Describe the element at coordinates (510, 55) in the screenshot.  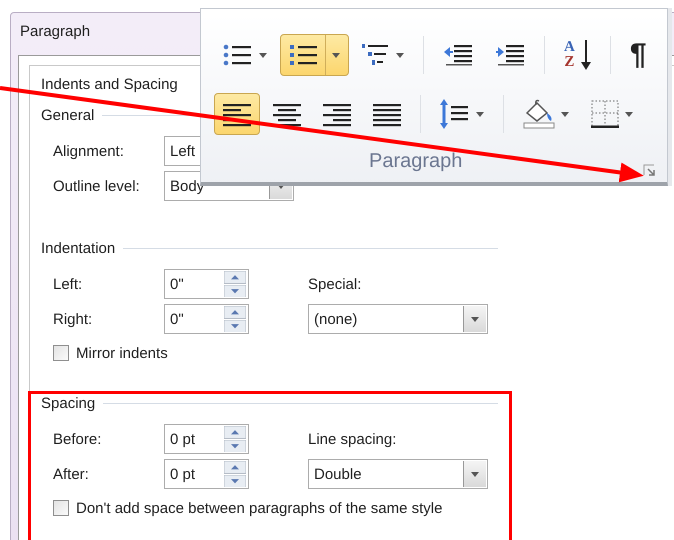
I see `increase-indent-icon` at that location.